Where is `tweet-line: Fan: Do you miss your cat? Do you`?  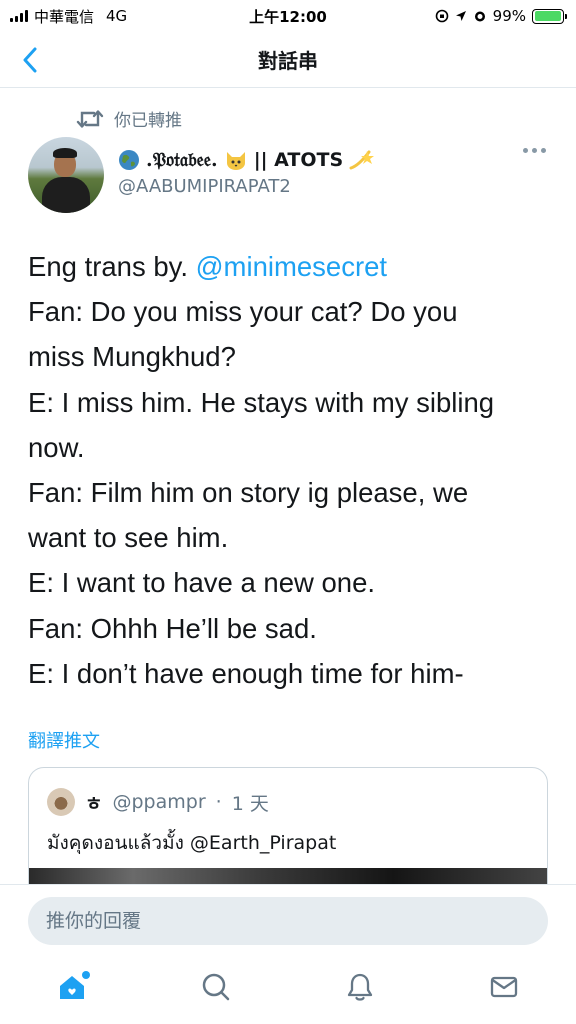 tweet-line: Fan: Do you miss your cat? Do you is located at coordinates (243, 312).